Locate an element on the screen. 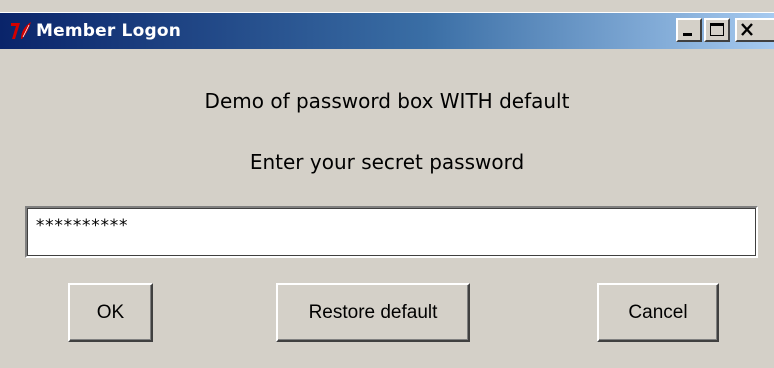 The height and width of the screenshot is (368, 774). restore-default-button: Restore default is located at coordinates (373, 312).